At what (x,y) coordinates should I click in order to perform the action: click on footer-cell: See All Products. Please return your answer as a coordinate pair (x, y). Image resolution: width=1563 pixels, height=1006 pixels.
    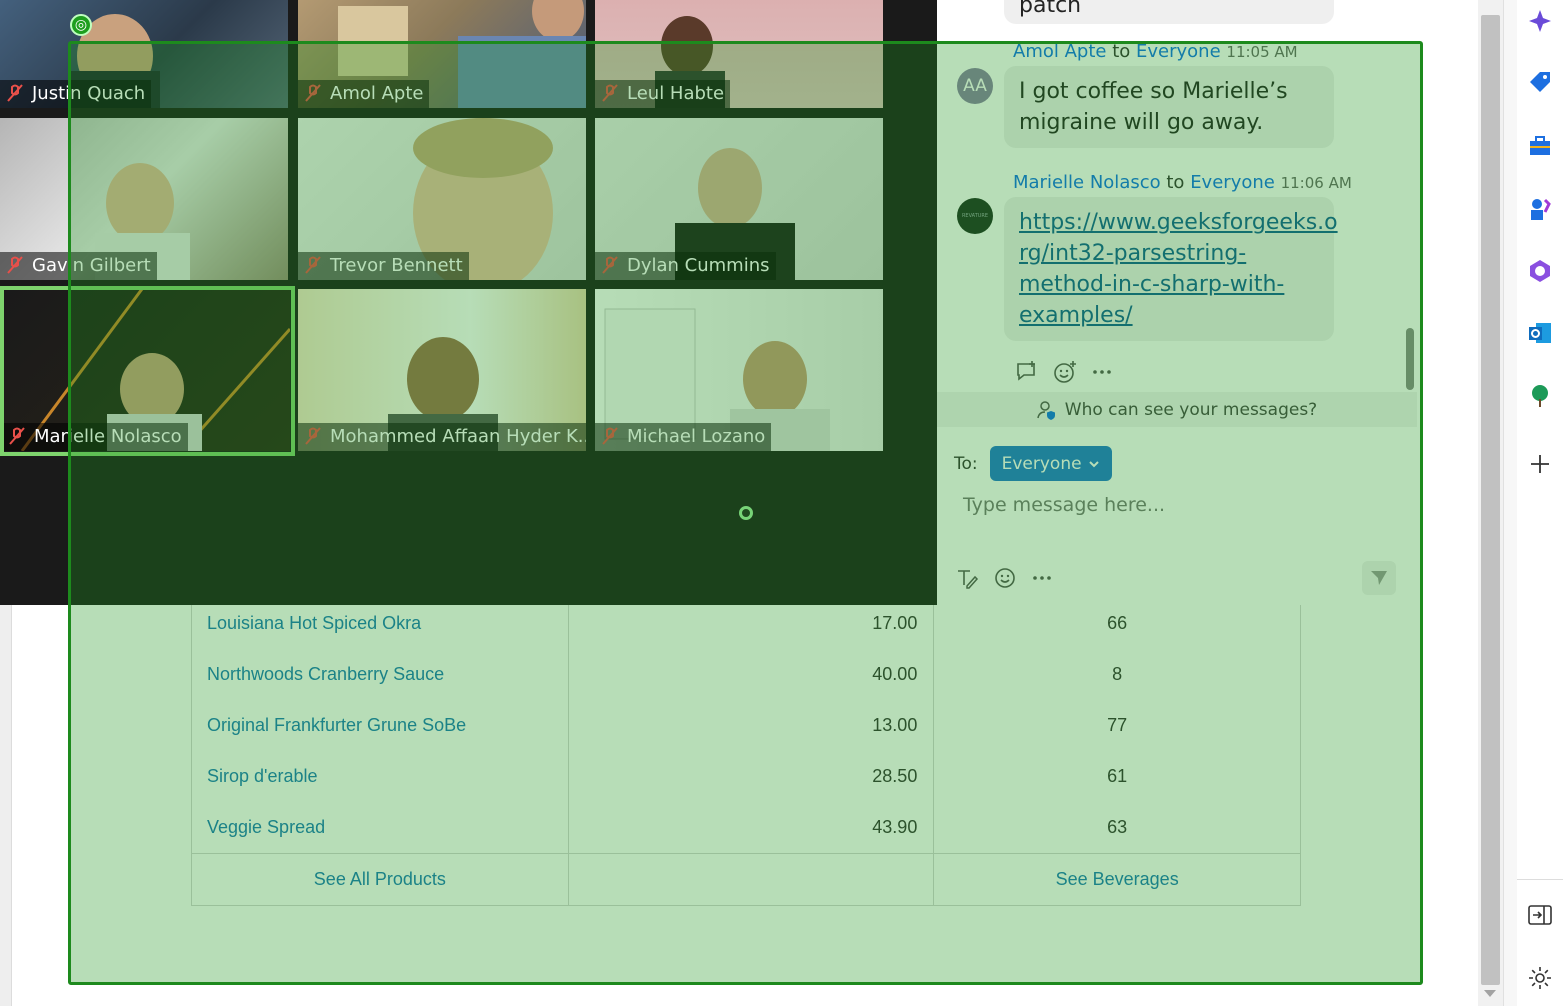
    Looking at the image, I should click on (380, 879).